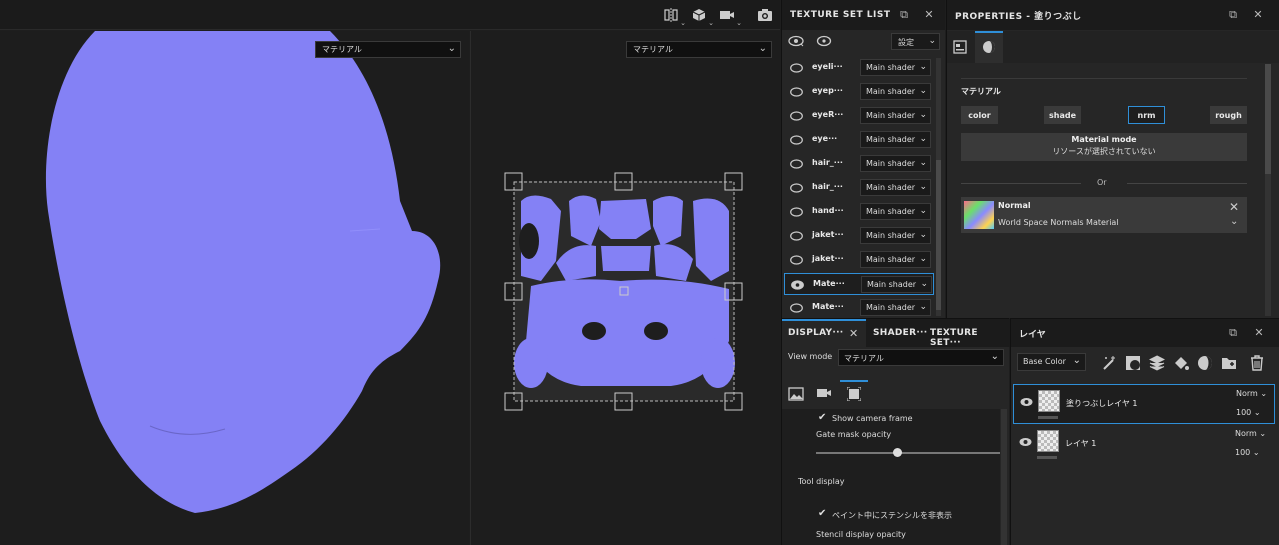  I want to click on texture-set-list-title: TEXTURE SET LIST, so click(863, 15).